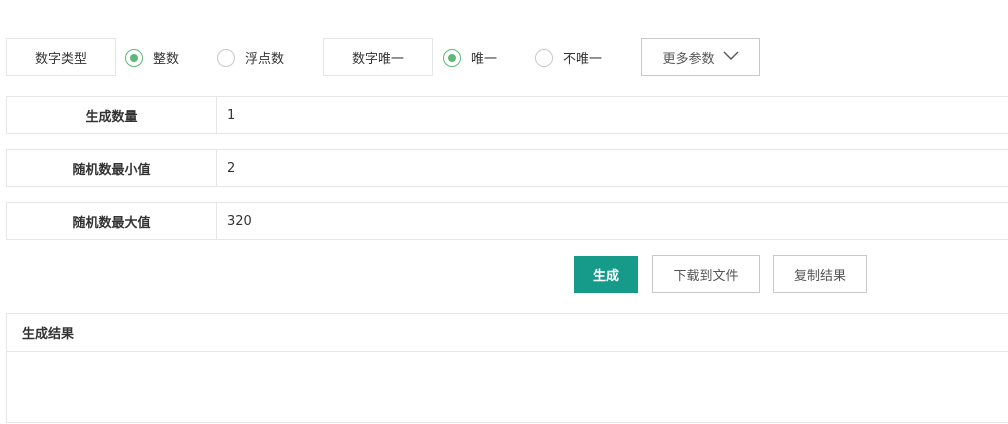  What do you see at coordinates (166, 59) in the screenshot?
I see `radio-integer-label: 整数` at bounding box center [166, 59].